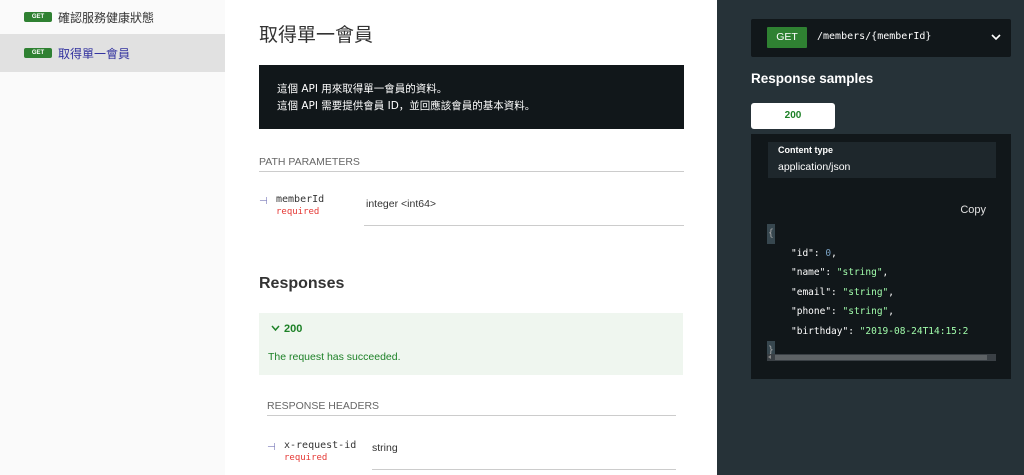  Describe the element at coordinates (814, 167) in the screenshot. I see `content-type-value: application/json` at that location.